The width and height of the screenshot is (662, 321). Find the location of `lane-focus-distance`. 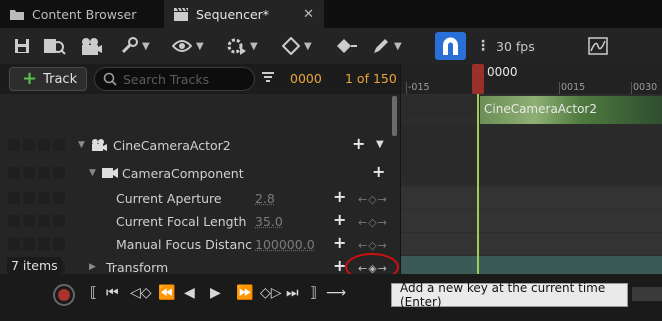

lane-focus-distance is located at coordinates (531, 244).